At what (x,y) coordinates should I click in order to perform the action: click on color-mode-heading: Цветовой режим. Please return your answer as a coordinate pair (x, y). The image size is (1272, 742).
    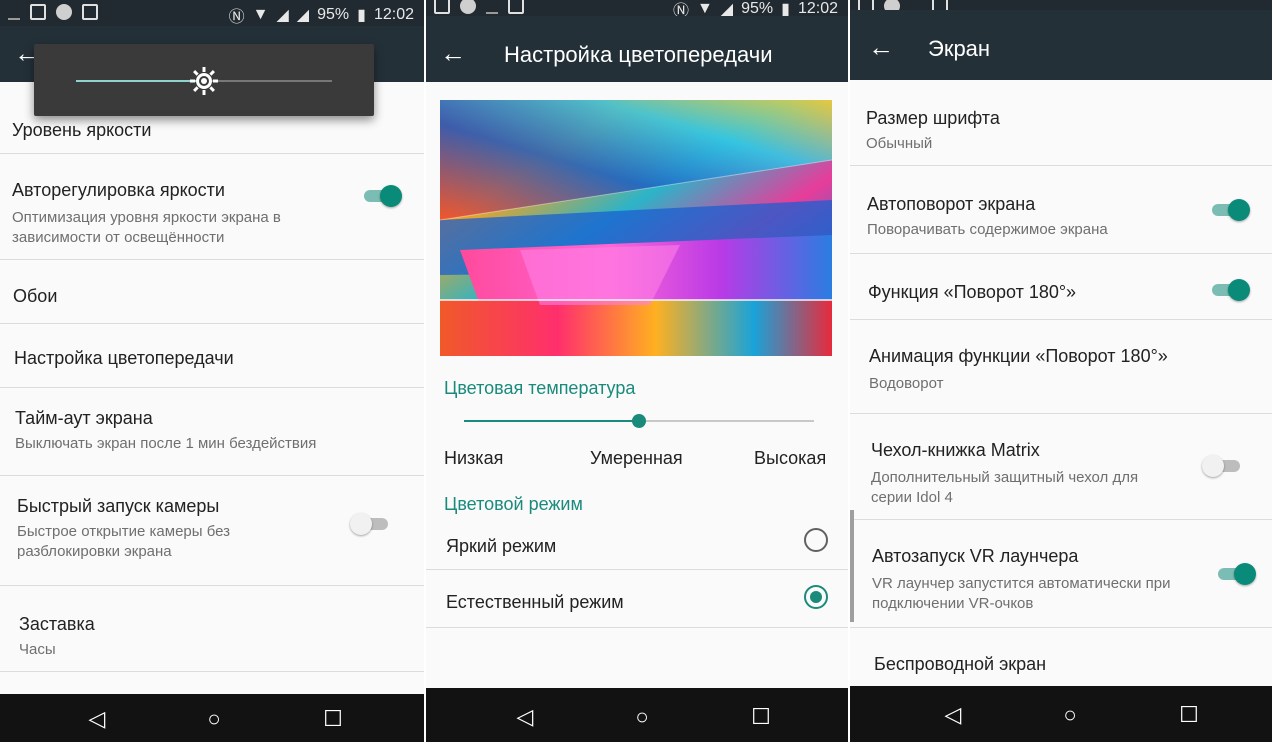
    Looking at the image, I should click on (513, 504).